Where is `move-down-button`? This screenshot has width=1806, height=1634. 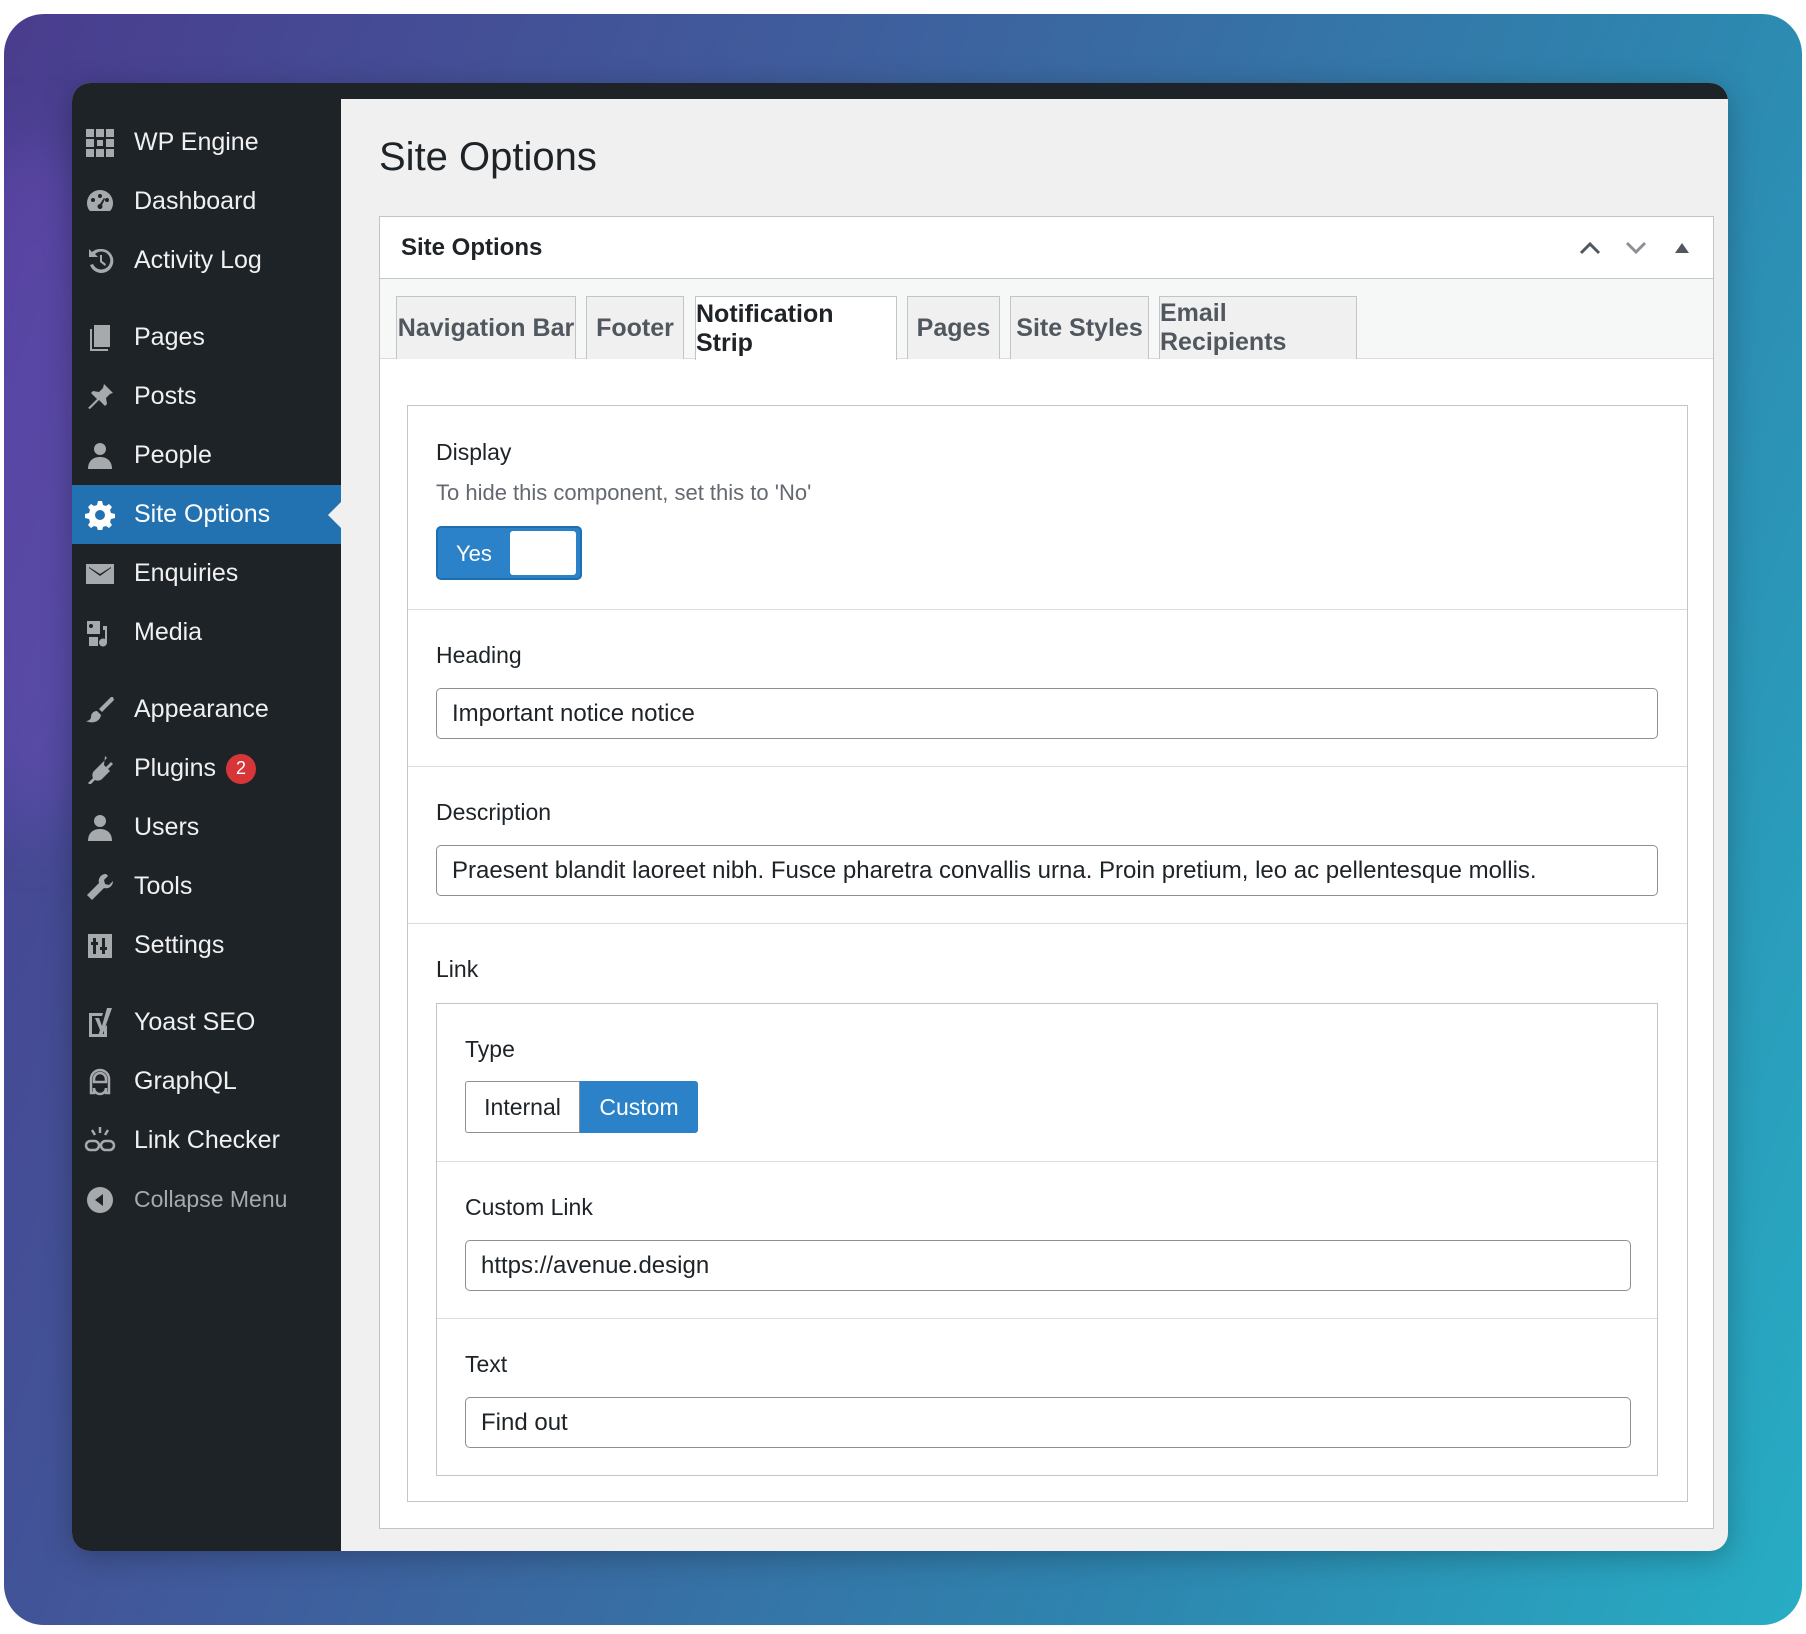 move-down-button is located at coordinates (1636, 248).